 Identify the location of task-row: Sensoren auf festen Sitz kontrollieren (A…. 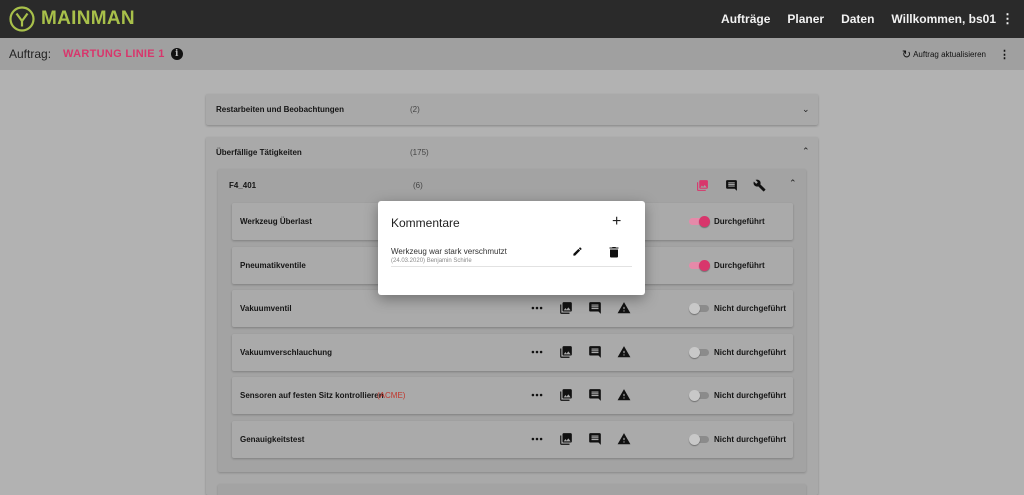
(512, 395).